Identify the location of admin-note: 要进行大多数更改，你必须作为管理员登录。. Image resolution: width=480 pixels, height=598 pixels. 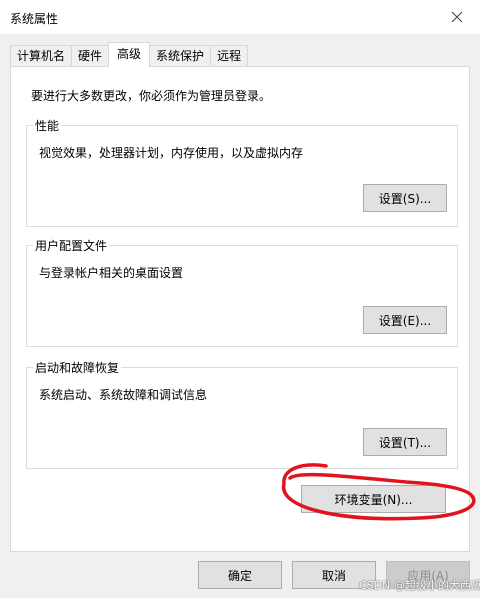
(151, 96).